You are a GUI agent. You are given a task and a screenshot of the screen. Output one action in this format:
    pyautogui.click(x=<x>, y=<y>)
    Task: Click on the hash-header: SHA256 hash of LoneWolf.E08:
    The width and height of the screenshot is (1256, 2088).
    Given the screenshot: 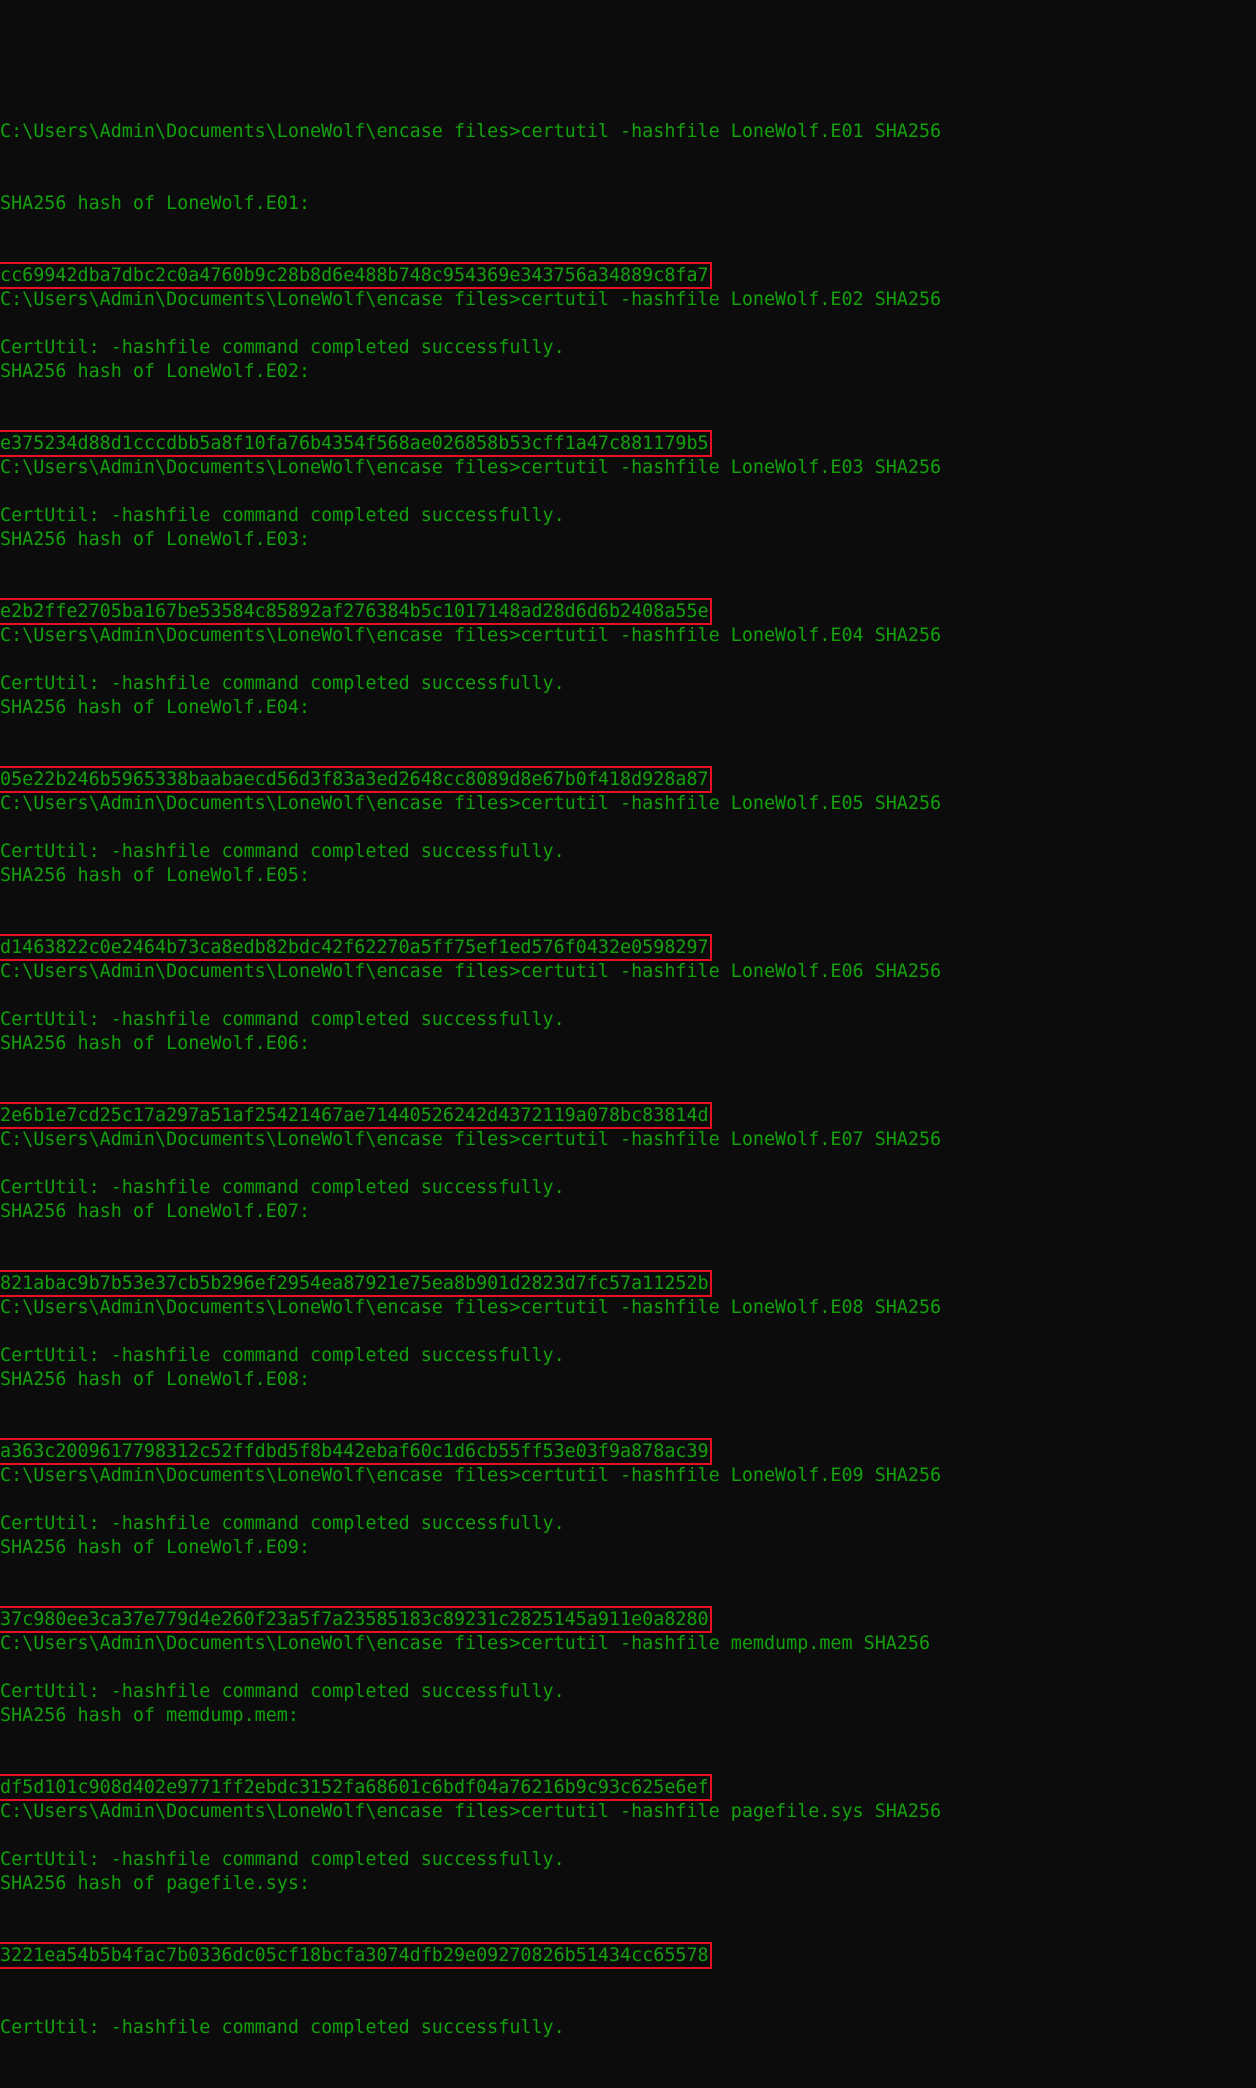 What is the action you would take?
    pyautogui.click(x=155, y=1379)
    